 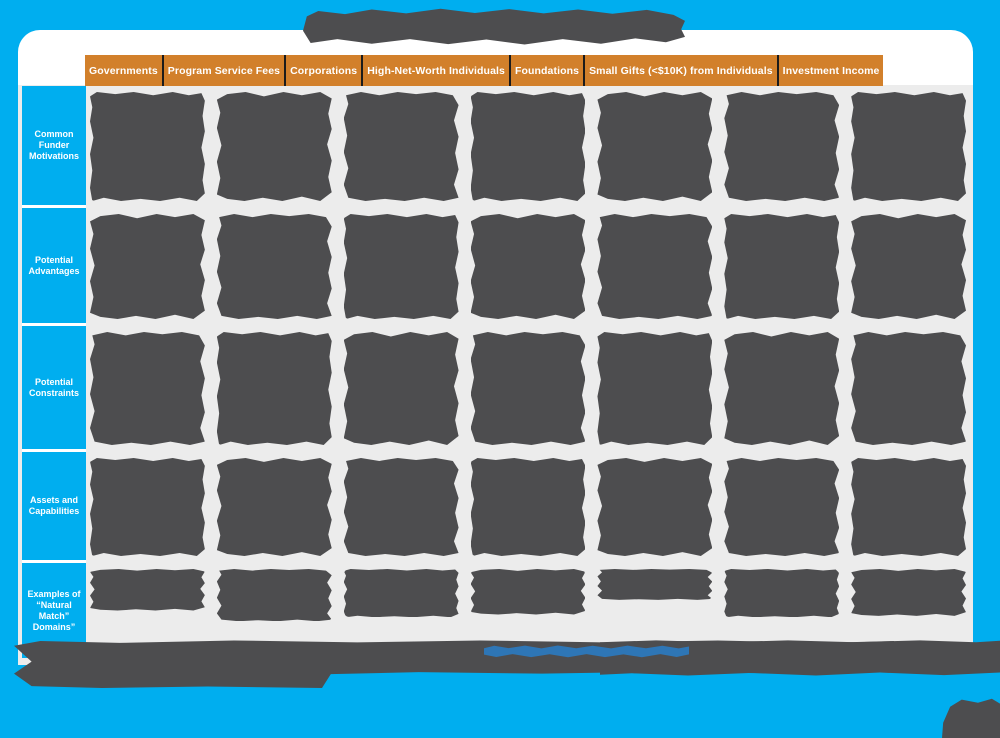 I want to click on row-label-assets-and-capabilities: Assets and Capabilities, so click(x=54, y=507).